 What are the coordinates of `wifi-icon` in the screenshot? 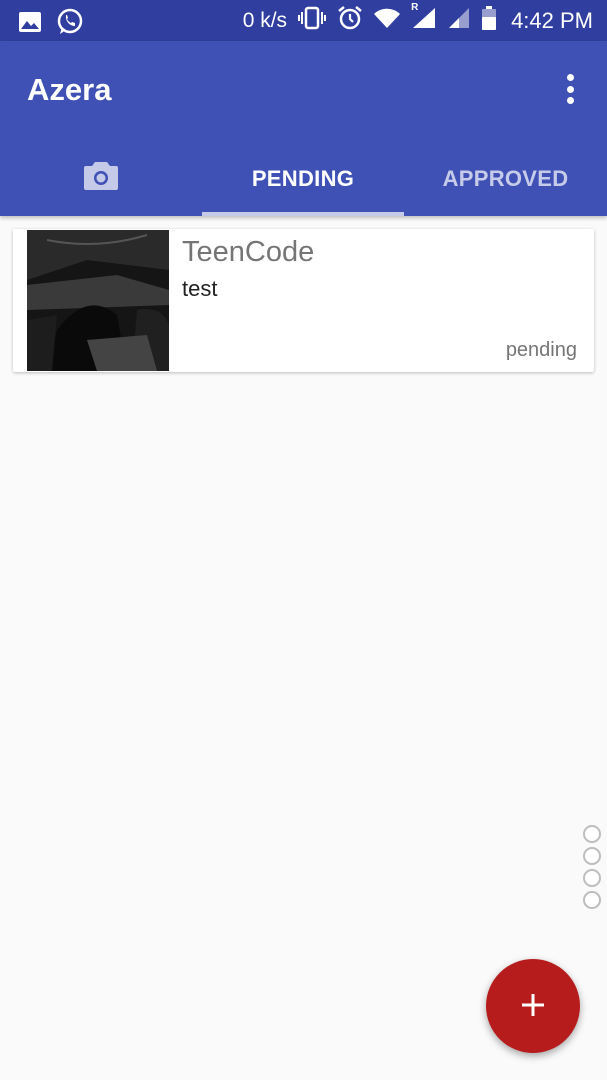 It's located at (387, 21).